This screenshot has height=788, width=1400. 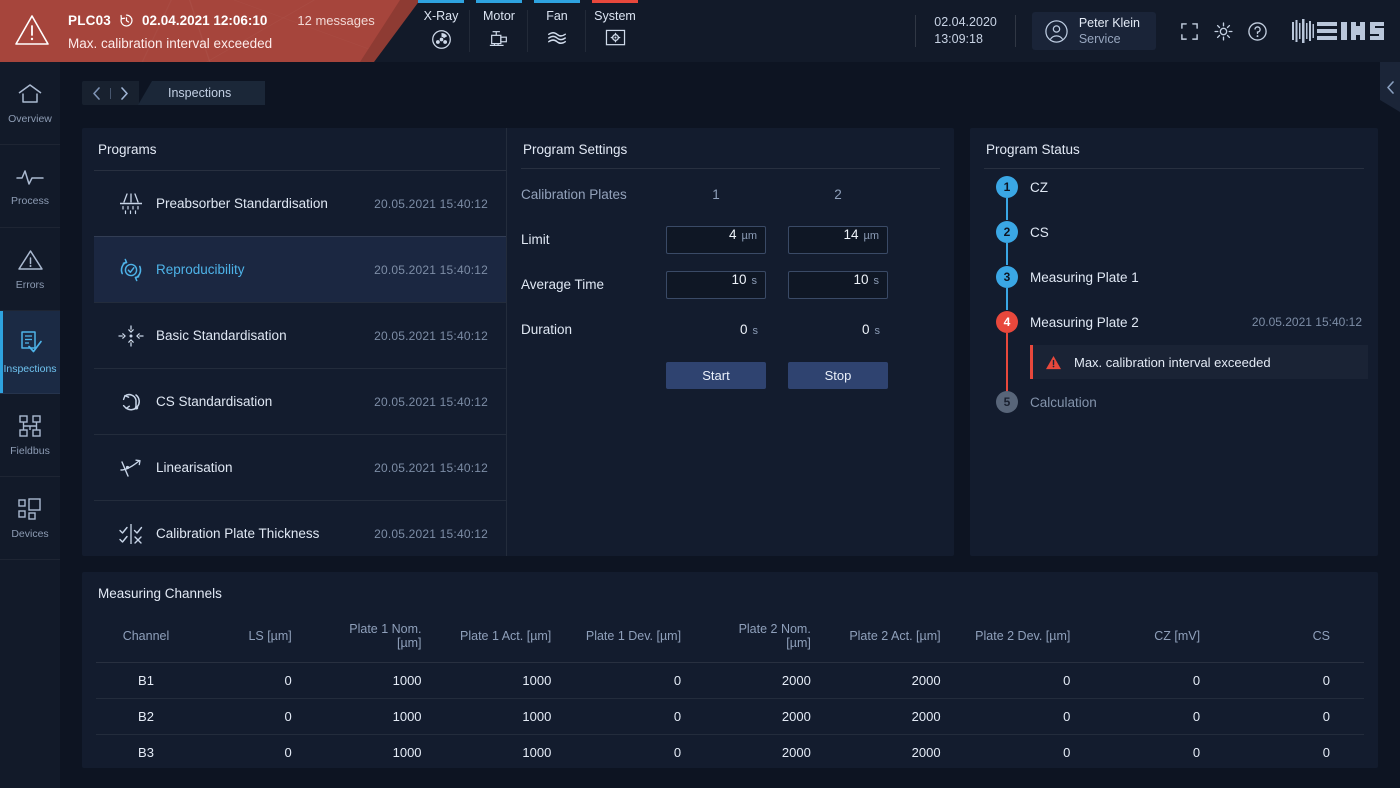 I want to click on readonly-unit: s, so click(x=877, y=331).